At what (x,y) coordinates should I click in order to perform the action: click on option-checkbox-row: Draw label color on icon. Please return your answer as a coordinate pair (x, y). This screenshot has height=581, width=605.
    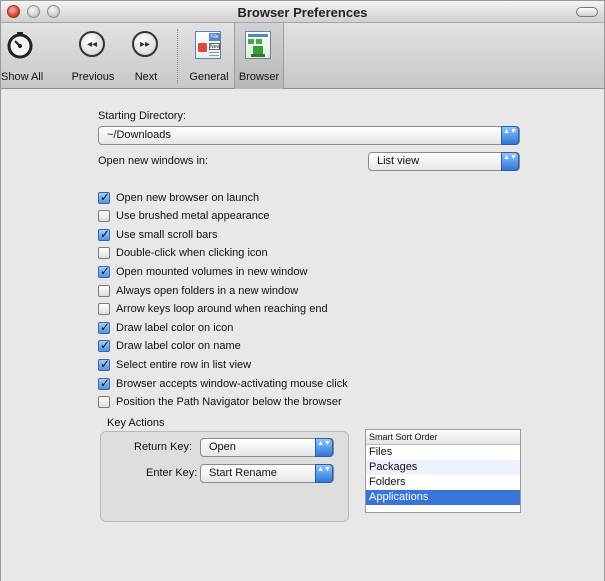
    Looking at the image, I should click on (165, 327).